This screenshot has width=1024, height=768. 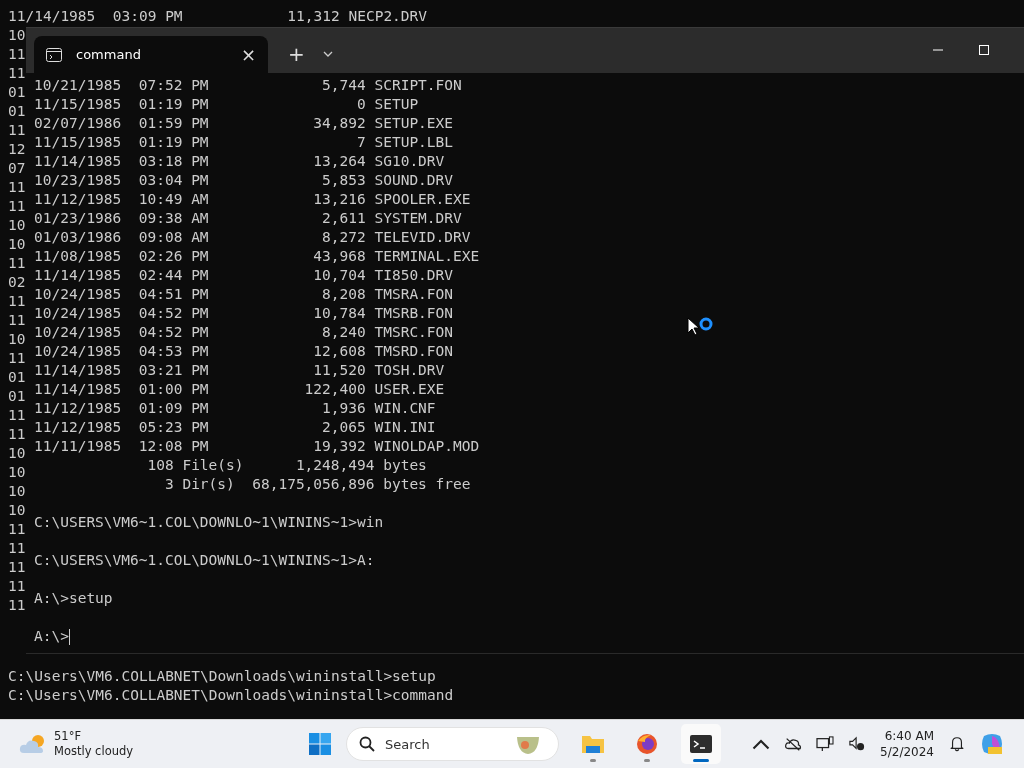 I want to click on search-field: Search, so click(x=445, y=744).